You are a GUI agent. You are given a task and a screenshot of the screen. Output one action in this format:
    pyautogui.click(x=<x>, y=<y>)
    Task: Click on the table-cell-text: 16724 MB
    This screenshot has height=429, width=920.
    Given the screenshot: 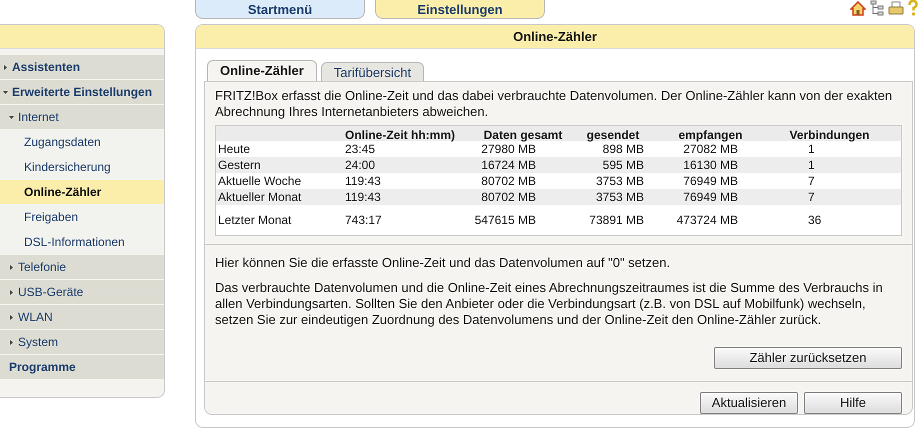 What is the action you would take?
    pyautogui.click(x=508, y=165)
    